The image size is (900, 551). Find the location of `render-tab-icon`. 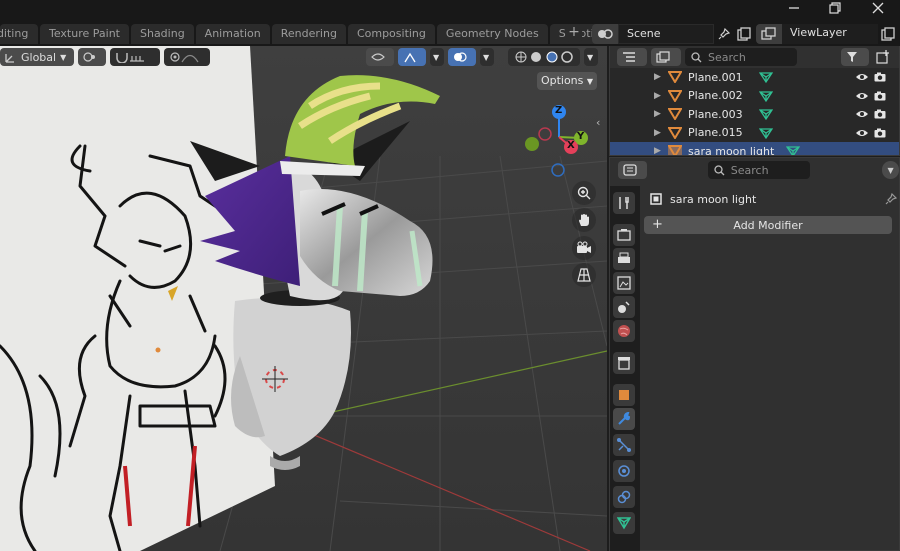

render-tab-icon is located at coordinates (624, 235).